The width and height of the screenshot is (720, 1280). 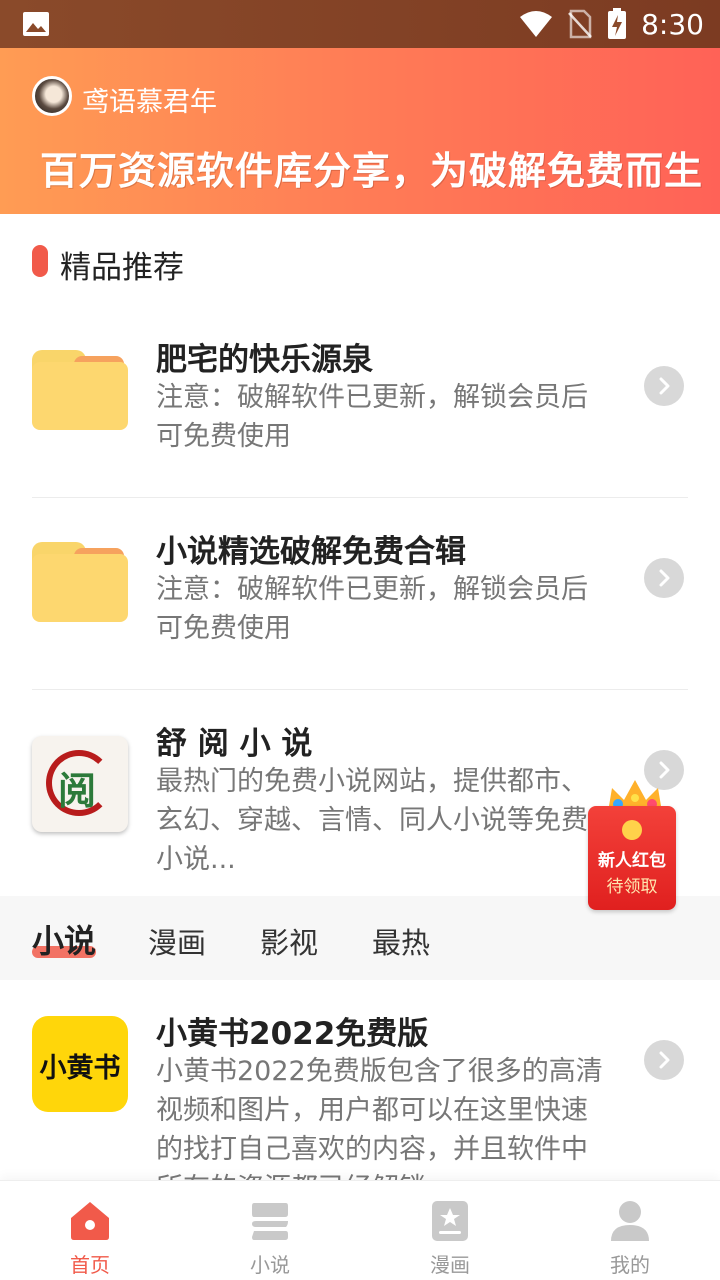 I want to click on home-icon, so click(x=90, y=1221).